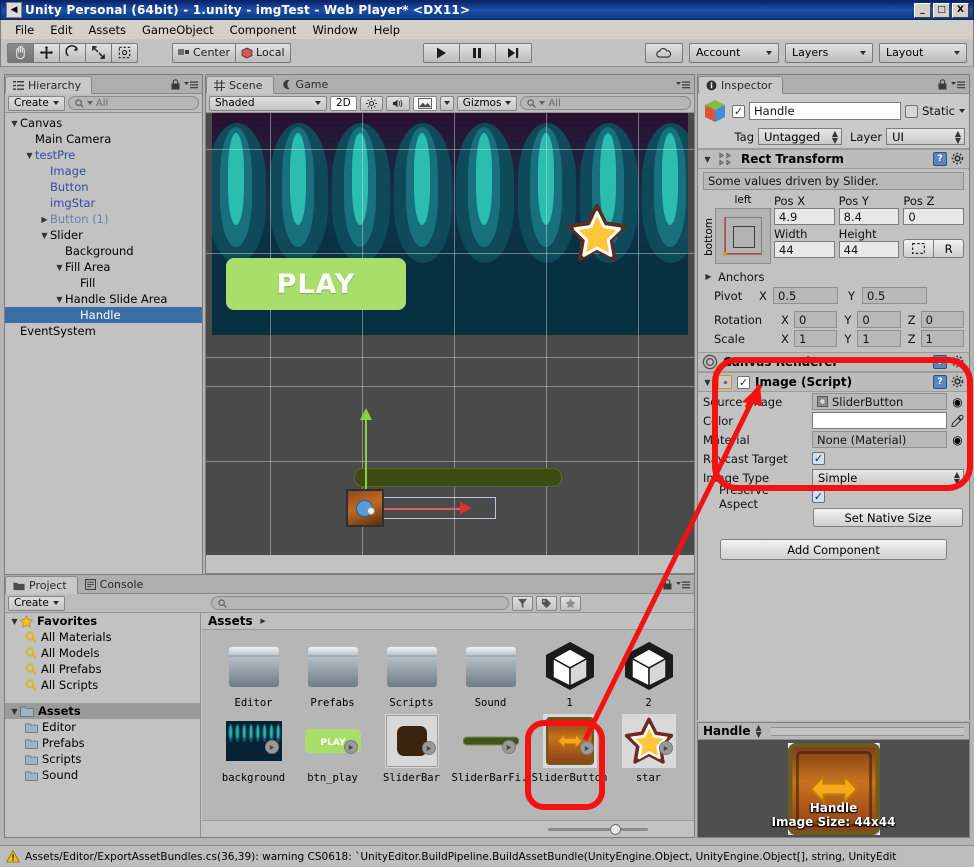 The height and width of the screenshot is (867, 974). What do you see at coordinates (102, 759) in the screenshot?
I see `project-folder-scripts: Scripts` at bounding box center [102, 759].